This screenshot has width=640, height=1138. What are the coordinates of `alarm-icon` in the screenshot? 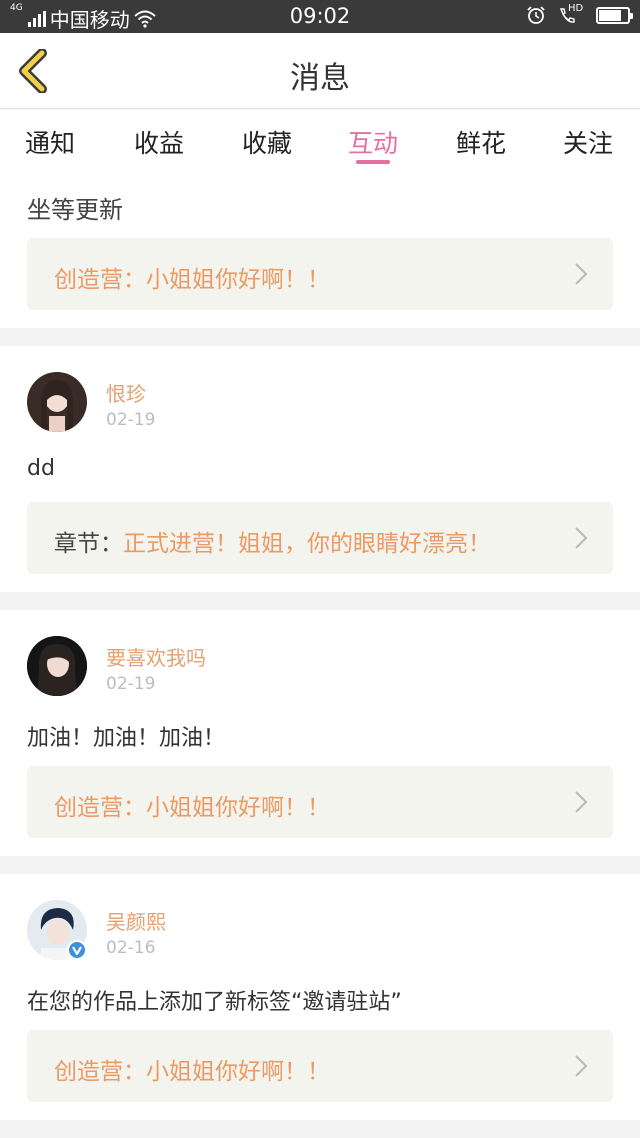 It's located at (536, 15).